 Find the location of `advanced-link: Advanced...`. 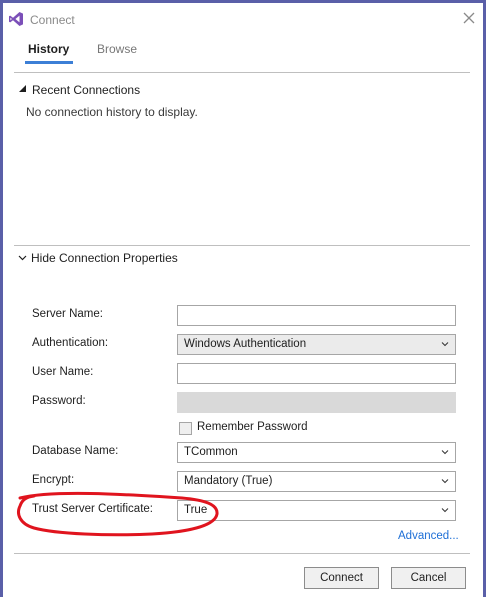

advanced-link: Advanced... is located at coordinates (428, 536).